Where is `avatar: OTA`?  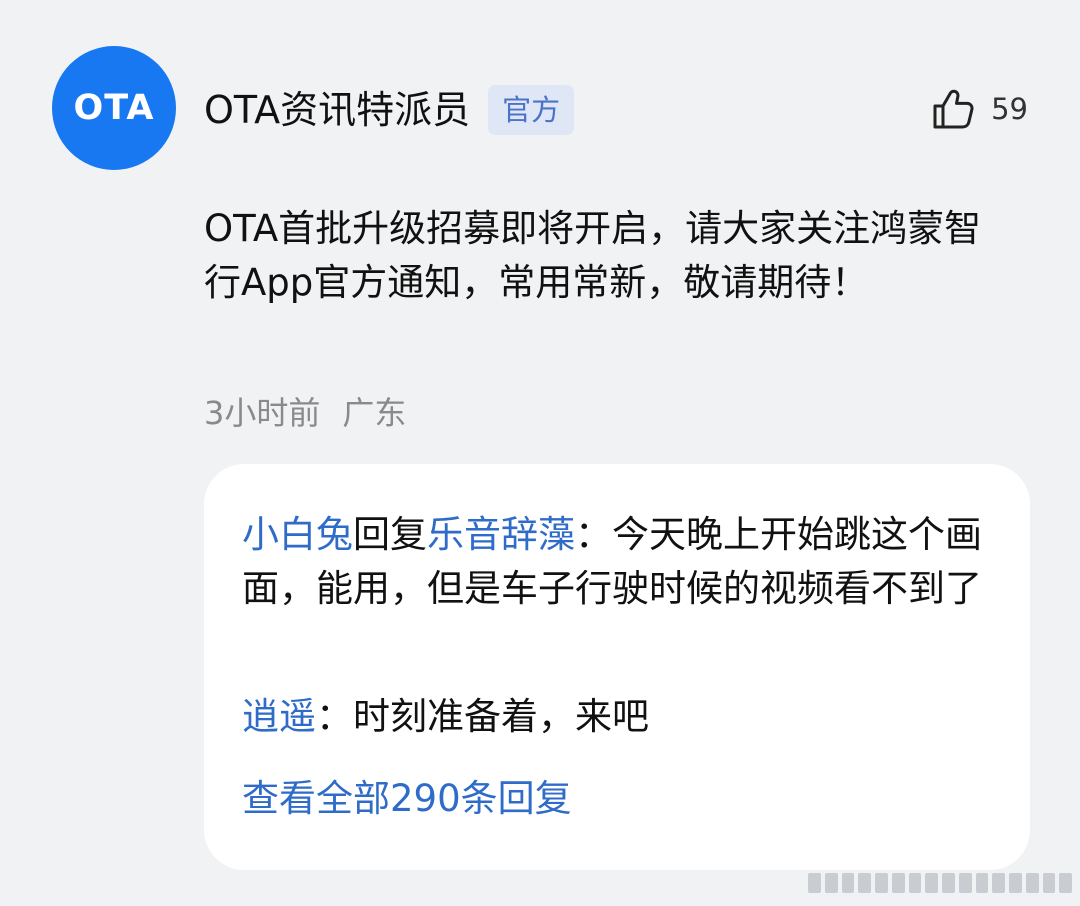
avatar: OTA is located at coordinates (114, 108).